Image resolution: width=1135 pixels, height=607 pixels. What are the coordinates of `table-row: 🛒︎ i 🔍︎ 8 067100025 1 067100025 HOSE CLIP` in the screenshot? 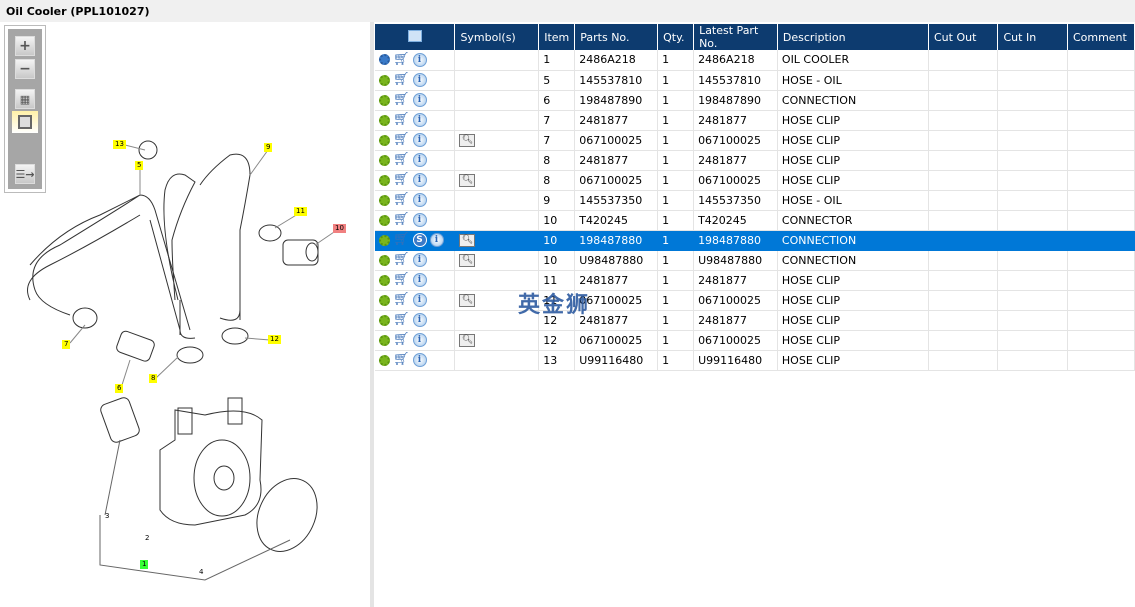 It's located at (755, 180).